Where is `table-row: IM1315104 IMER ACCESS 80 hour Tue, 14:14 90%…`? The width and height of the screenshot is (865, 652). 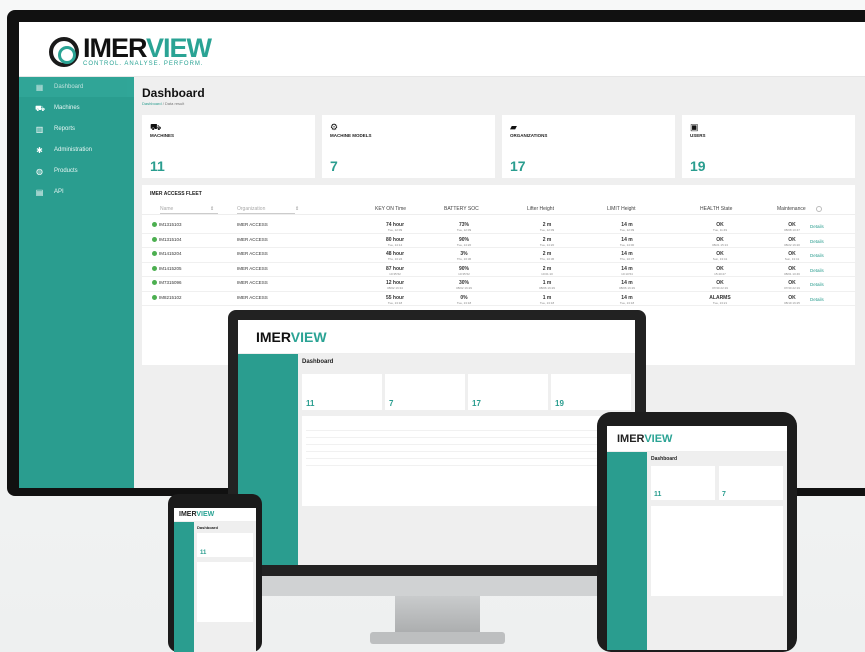
table-row: IM1315104 IMER ACCESS 80 hour Tue, 14:14 90%… is located at coordinates (498, 241).